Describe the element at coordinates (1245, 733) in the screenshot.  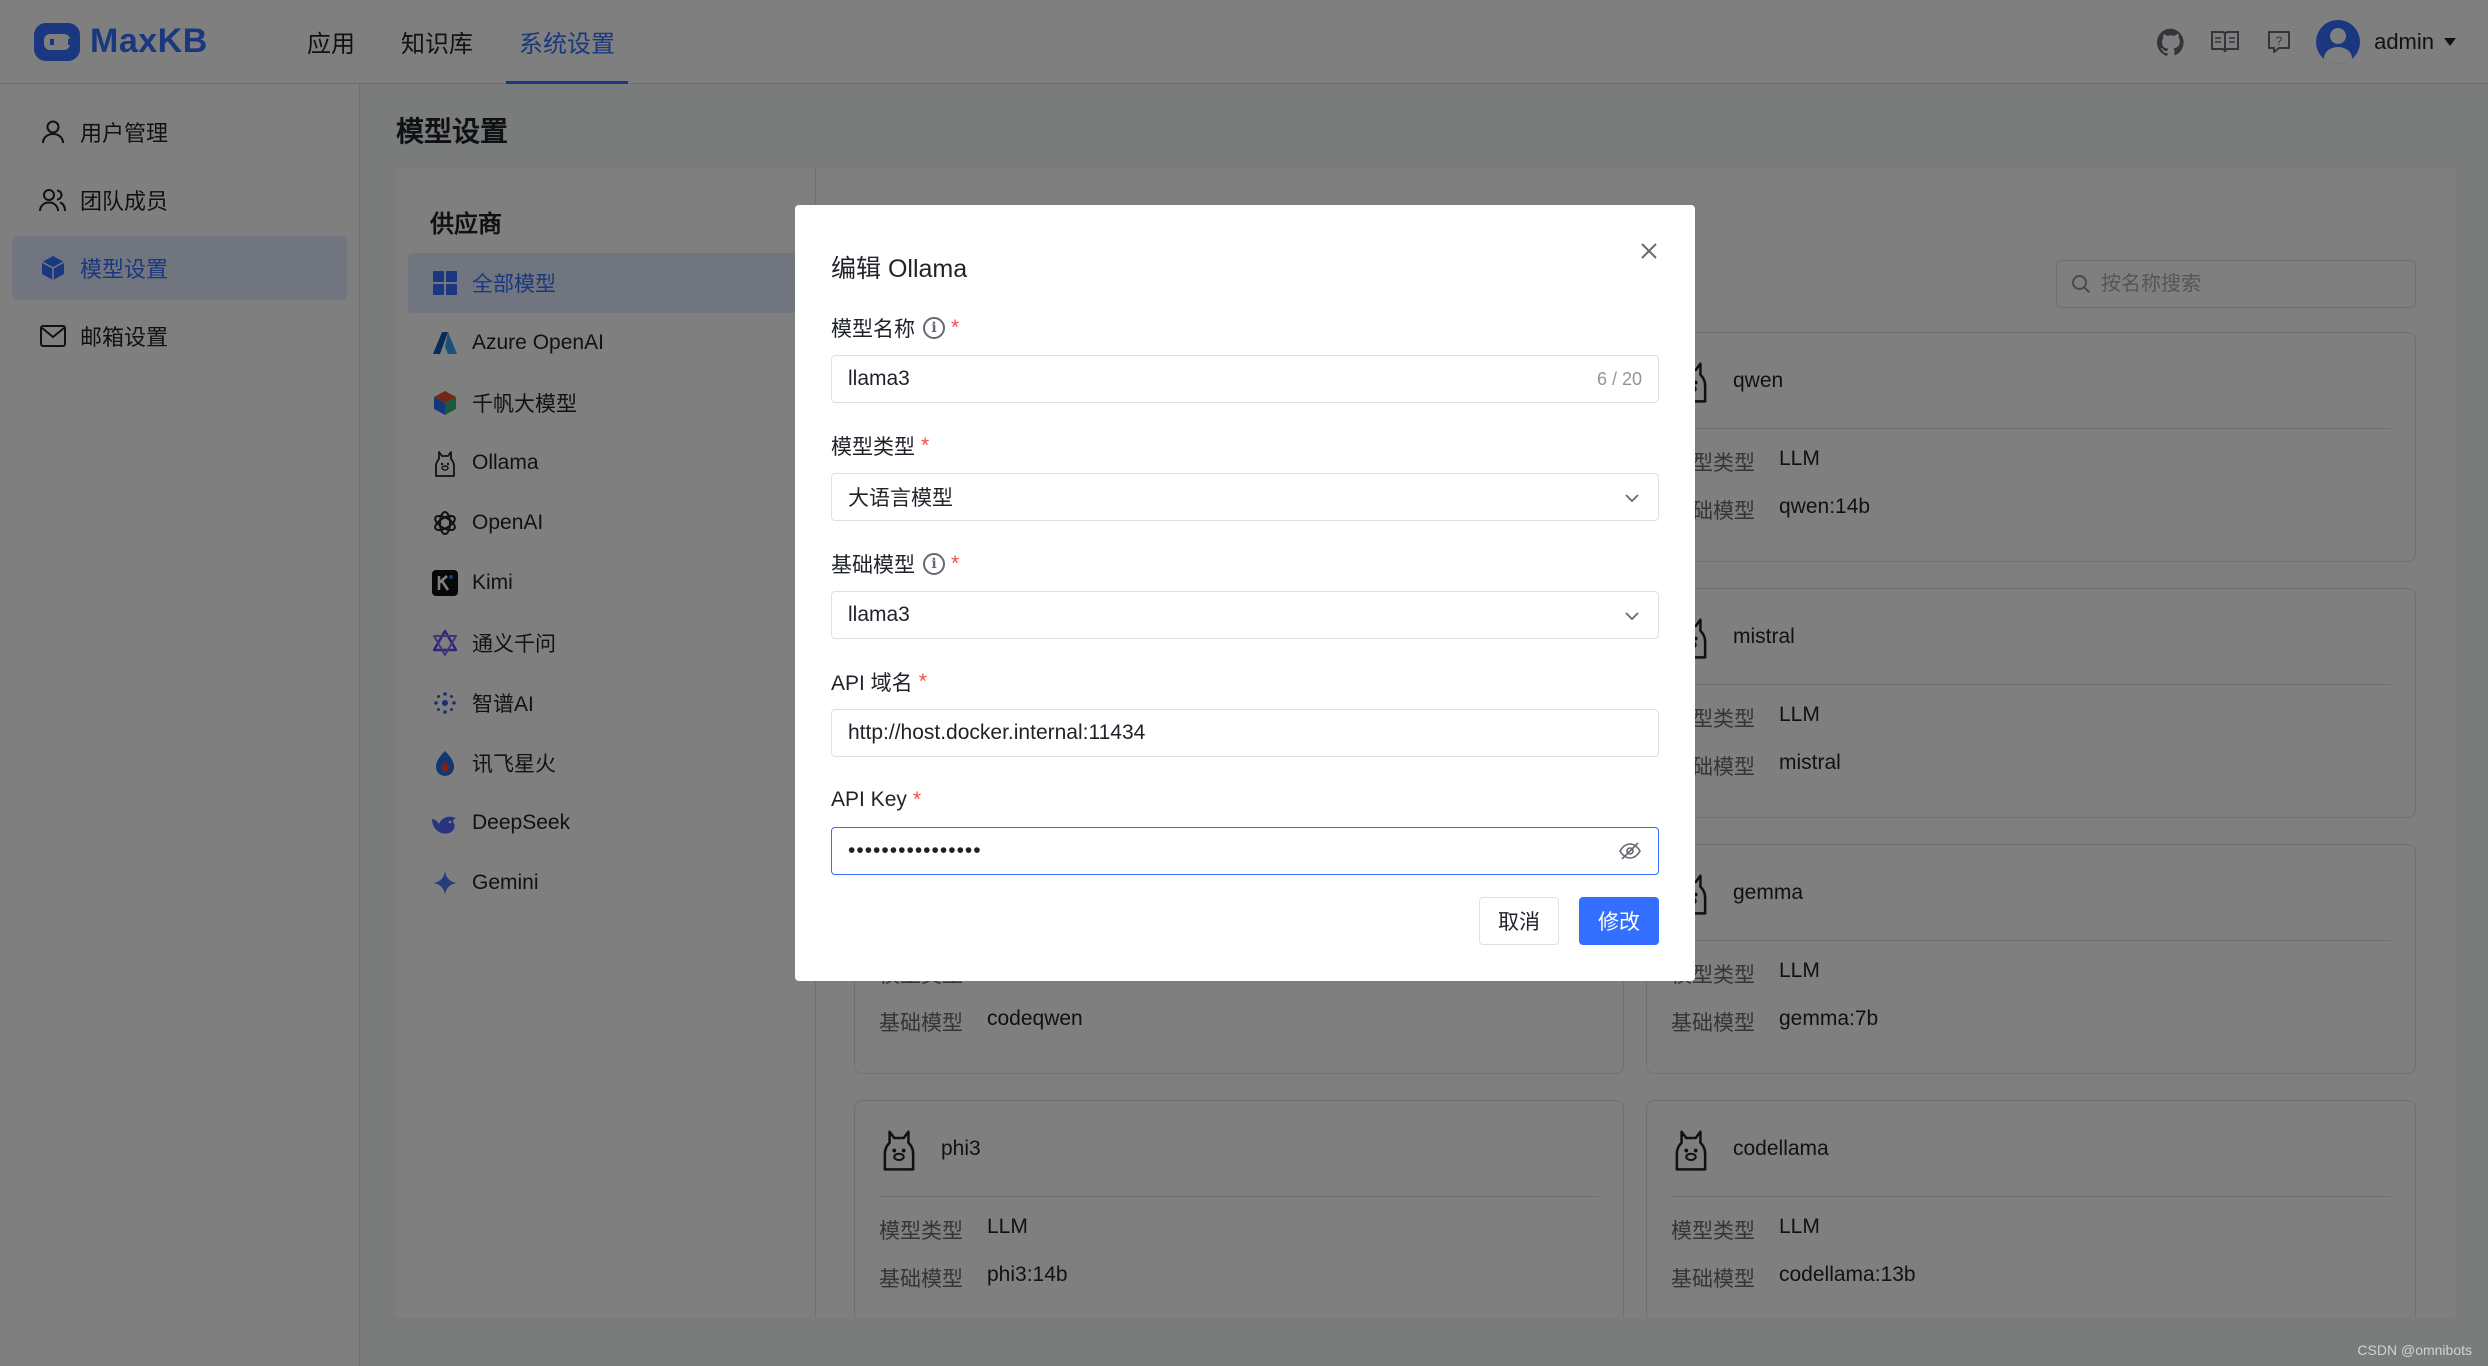
I see `api-domain-input: http://host.docker.internal:11434` at that location.